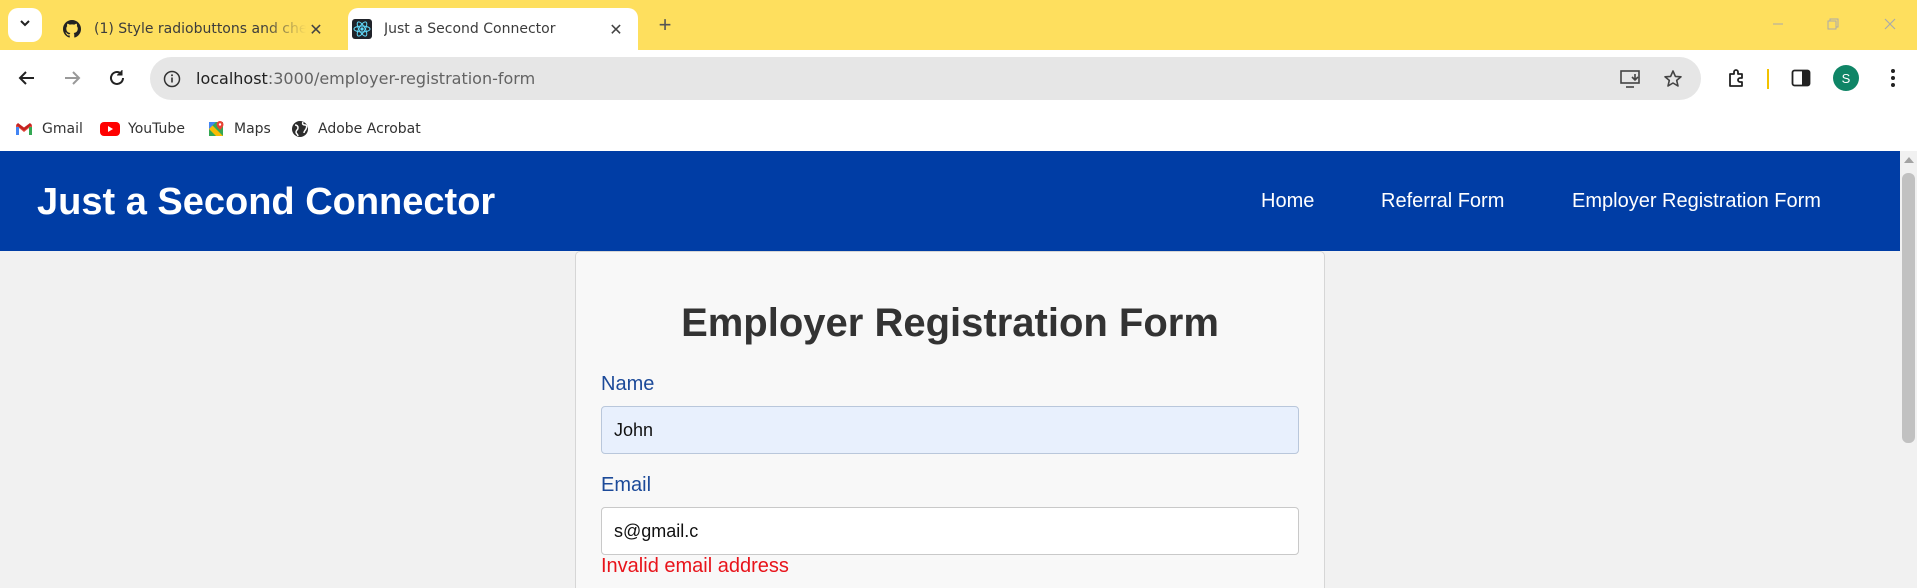  Describe the element at coordinates (266, 202) in the screenshot. I see `site-title: Just a Second Connector` at that location.